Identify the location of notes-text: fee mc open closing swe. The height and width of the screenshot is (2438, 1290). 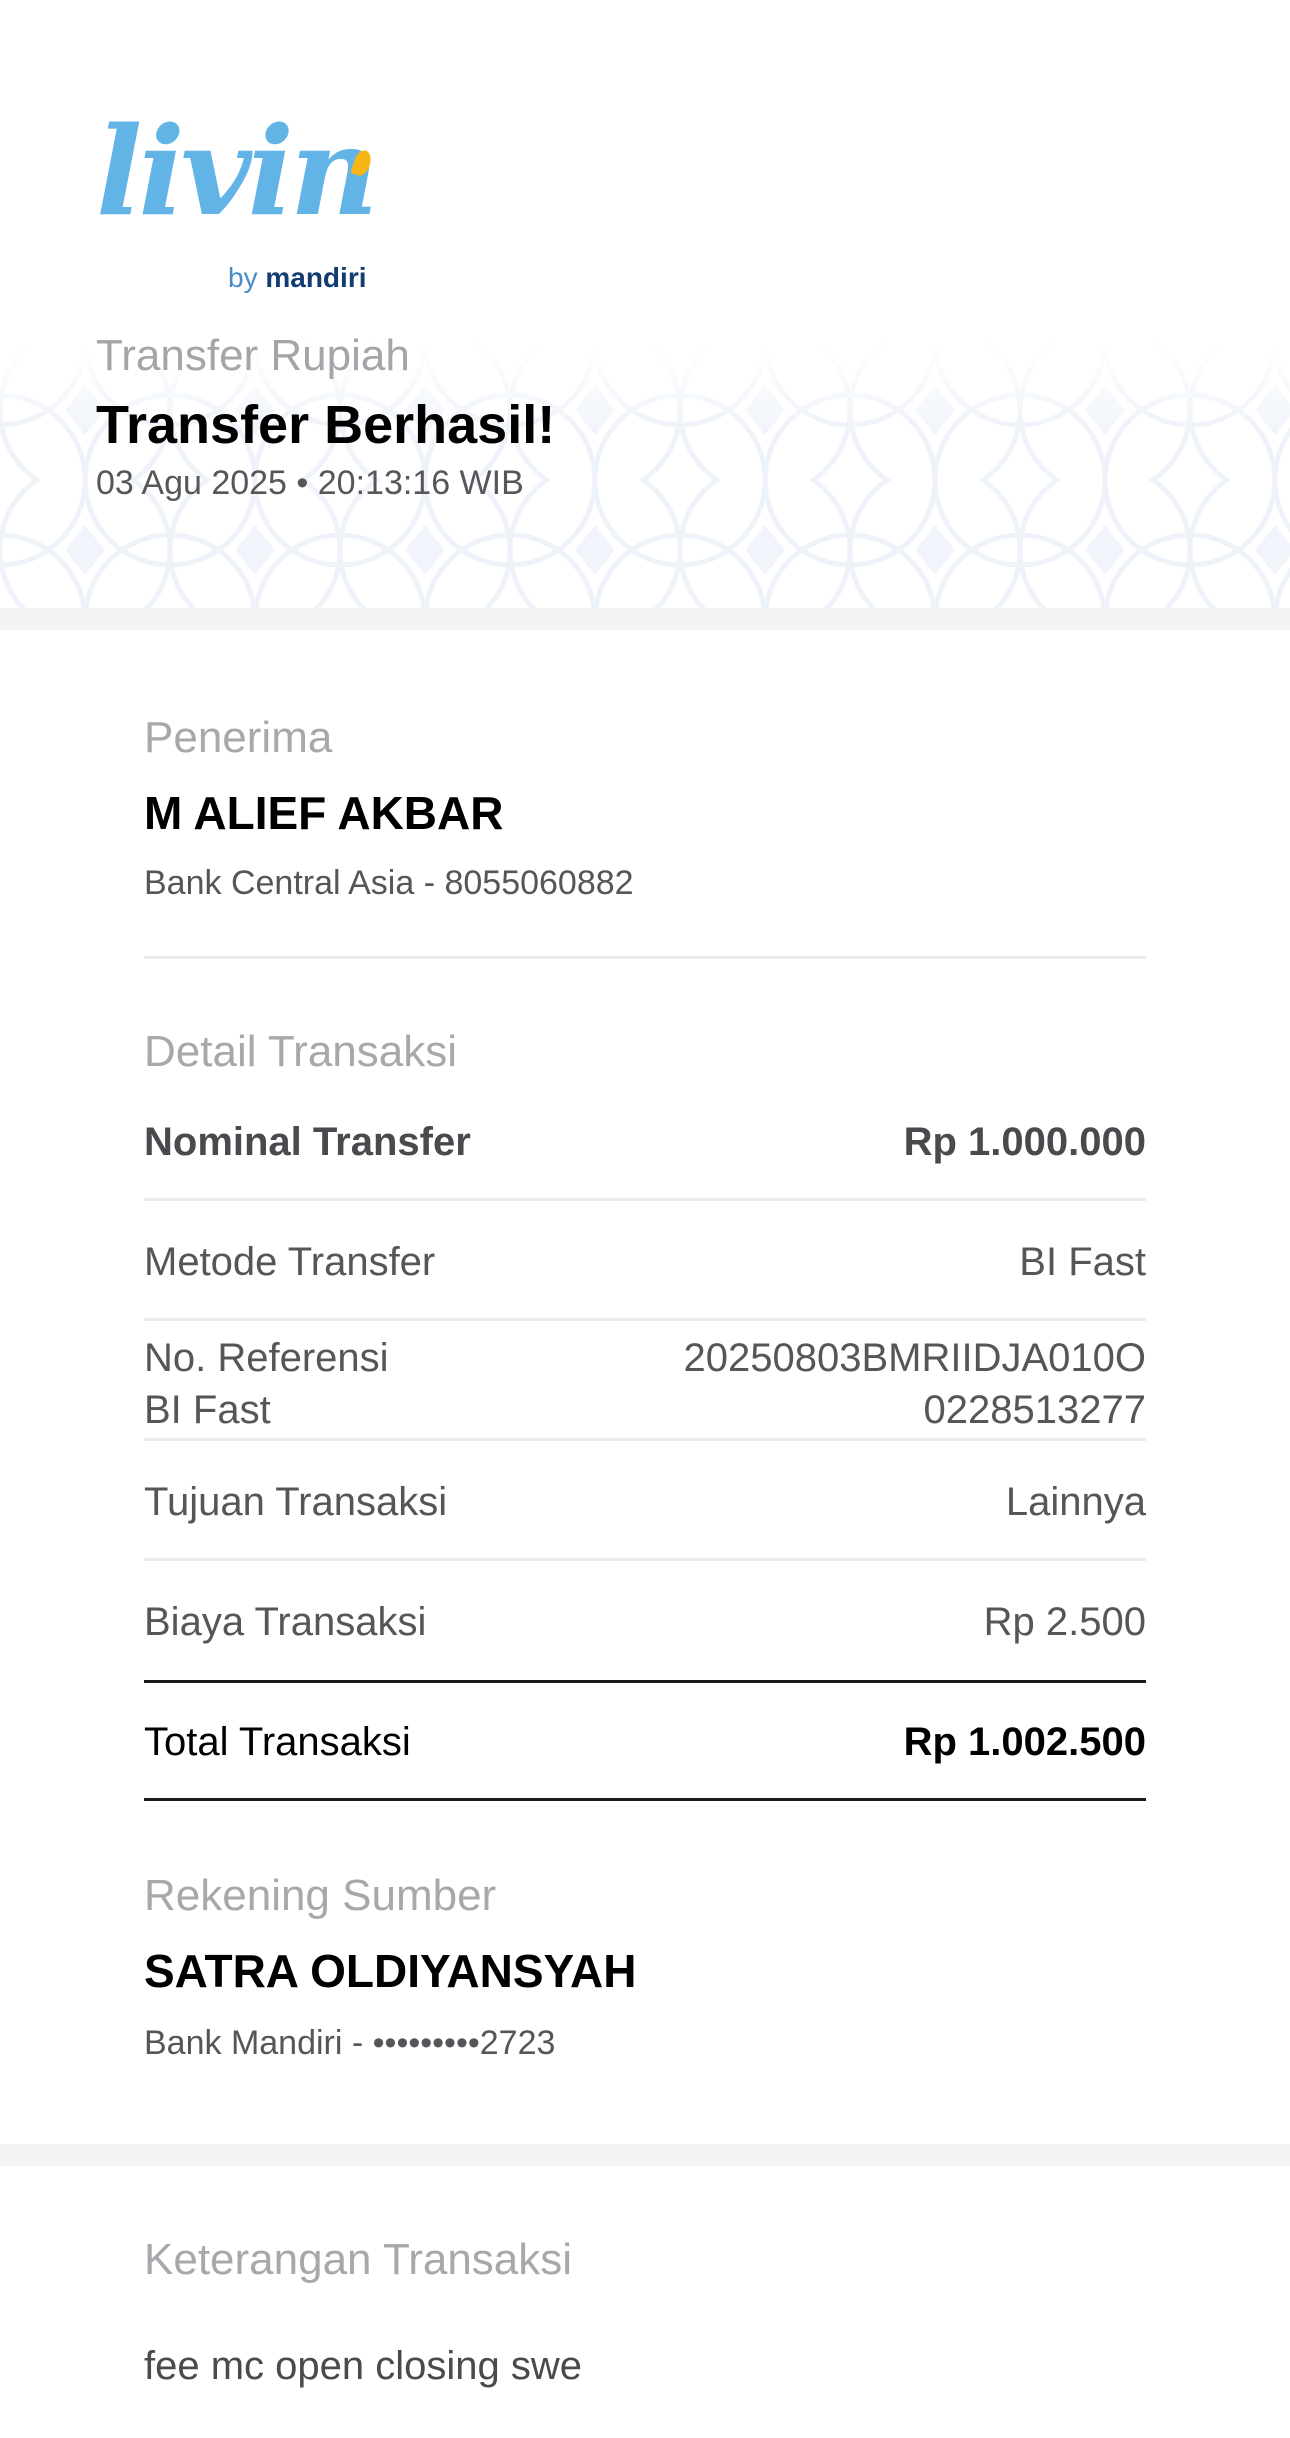
(363, 2366).